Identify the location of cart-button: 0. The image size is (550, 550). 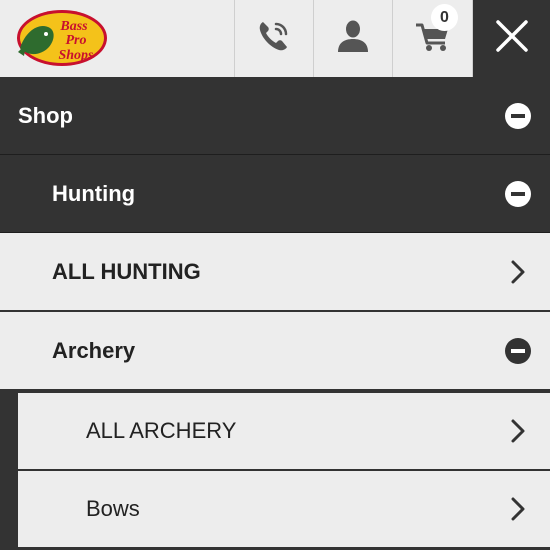
(432, 38).